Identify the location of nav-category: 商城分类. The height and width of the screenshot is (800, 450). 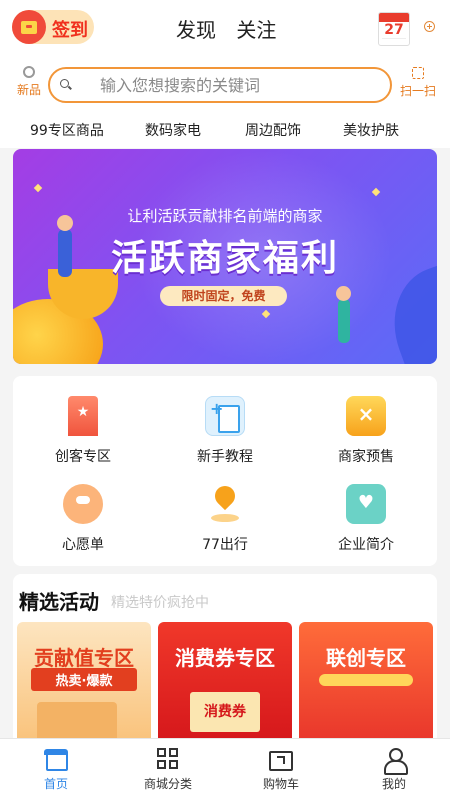
(168, 769).